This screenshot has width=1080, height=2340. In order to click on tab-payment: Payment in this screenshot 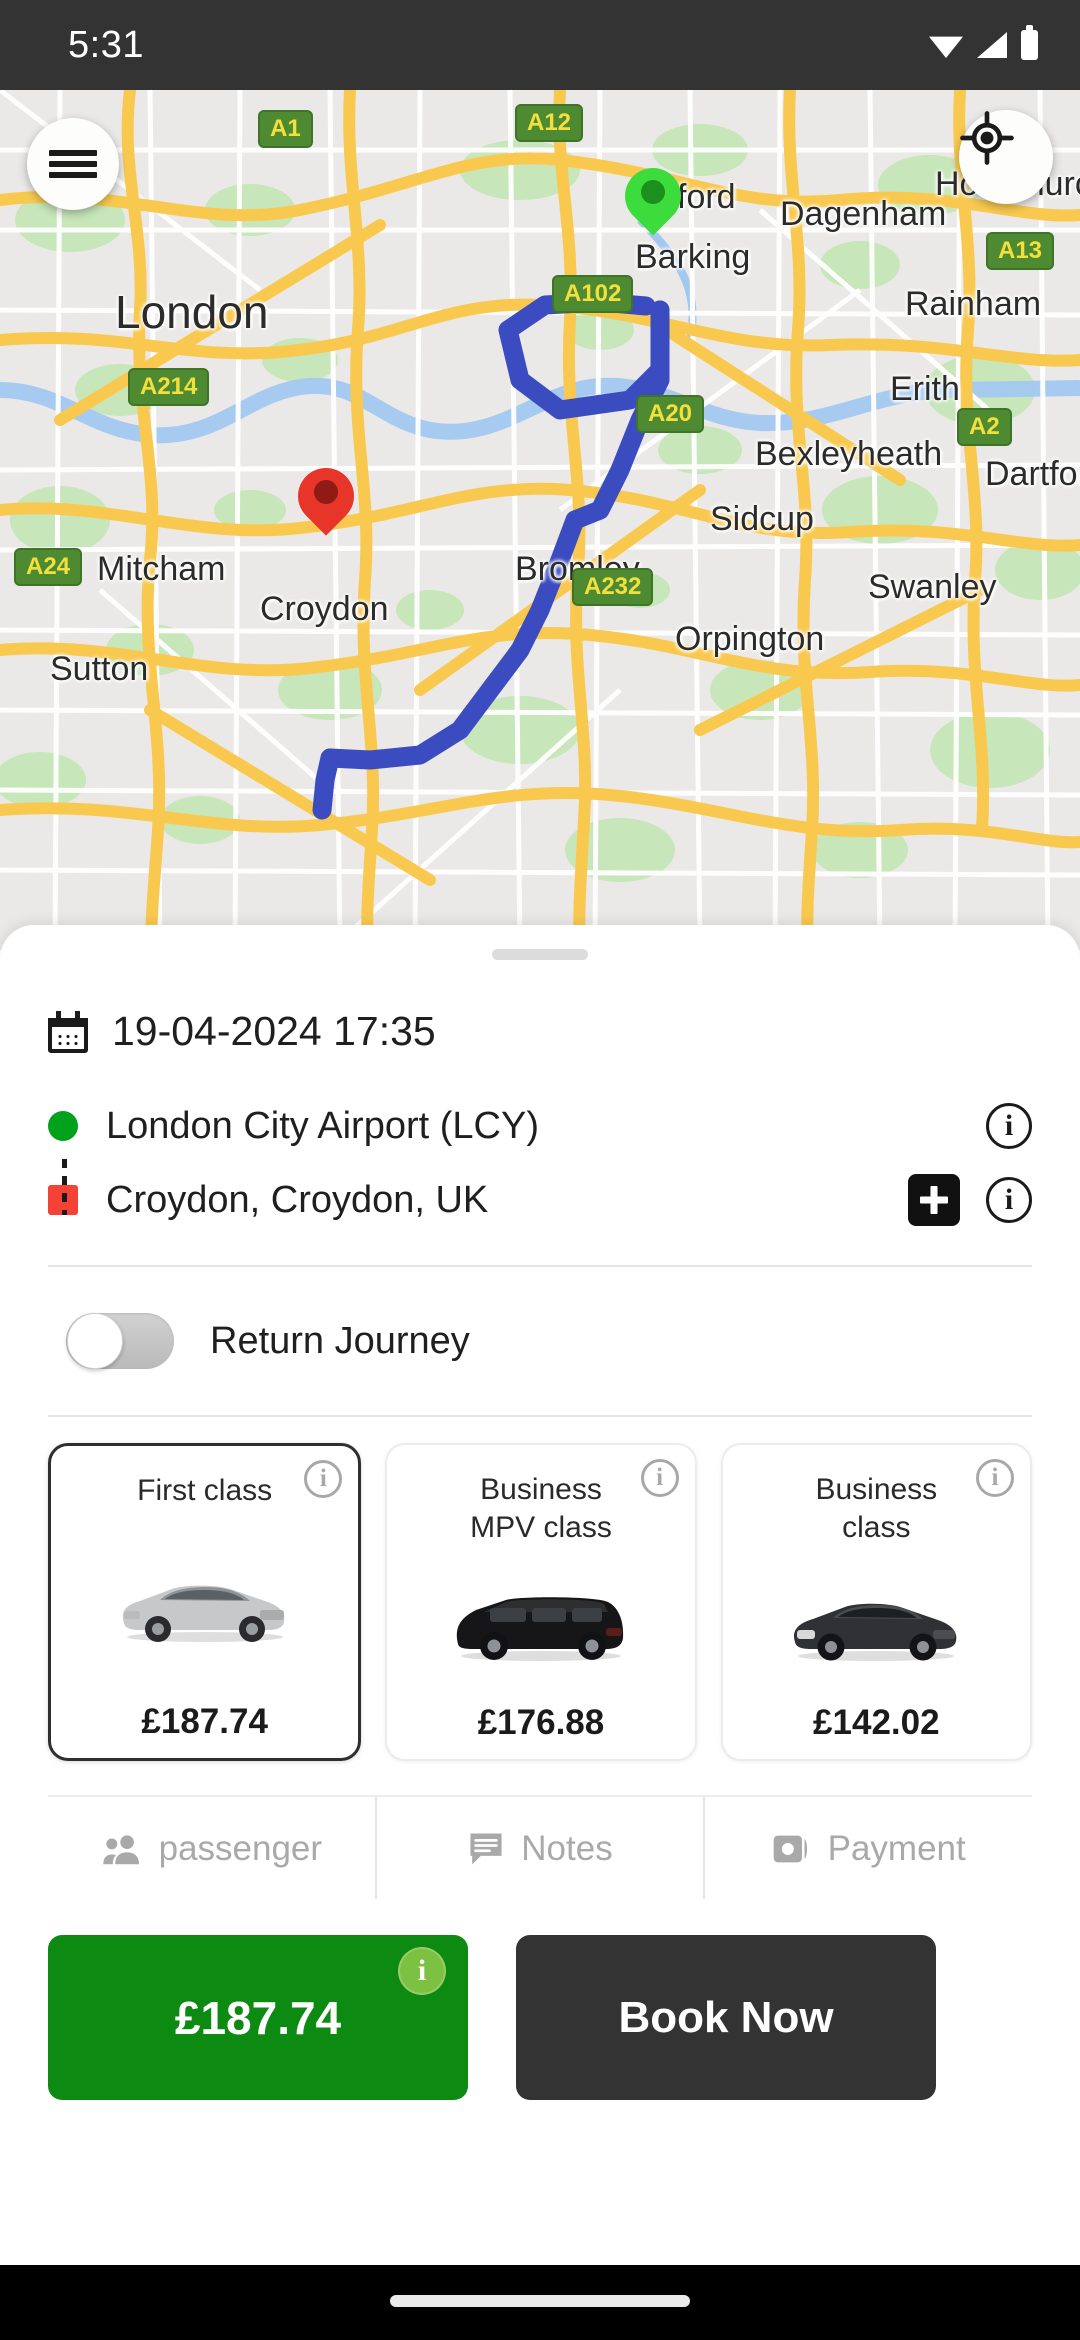, I will do `click(867, 1848)`.